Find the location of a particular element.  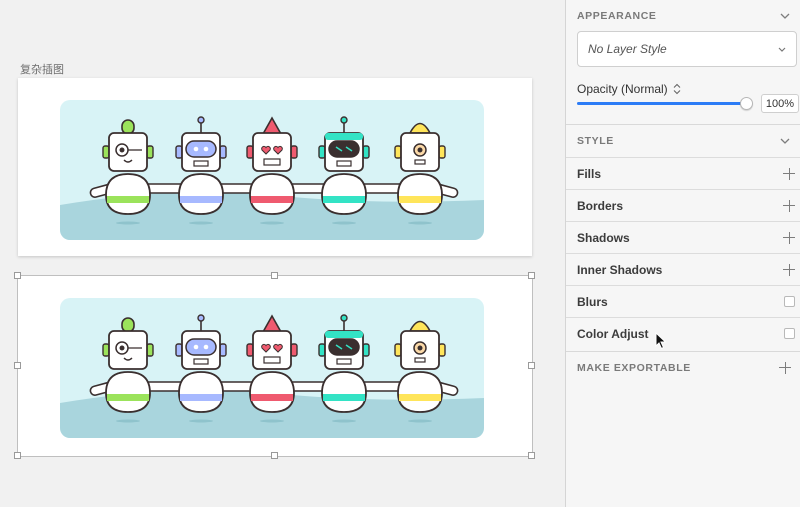

mouse-cursor-icon is located at coordinates (661, 341).